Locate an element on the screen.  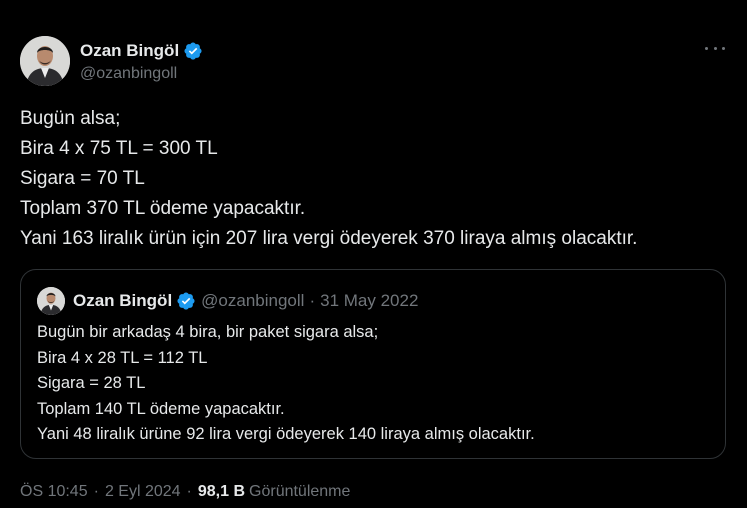
avatar is located at coordinates (45, 61).